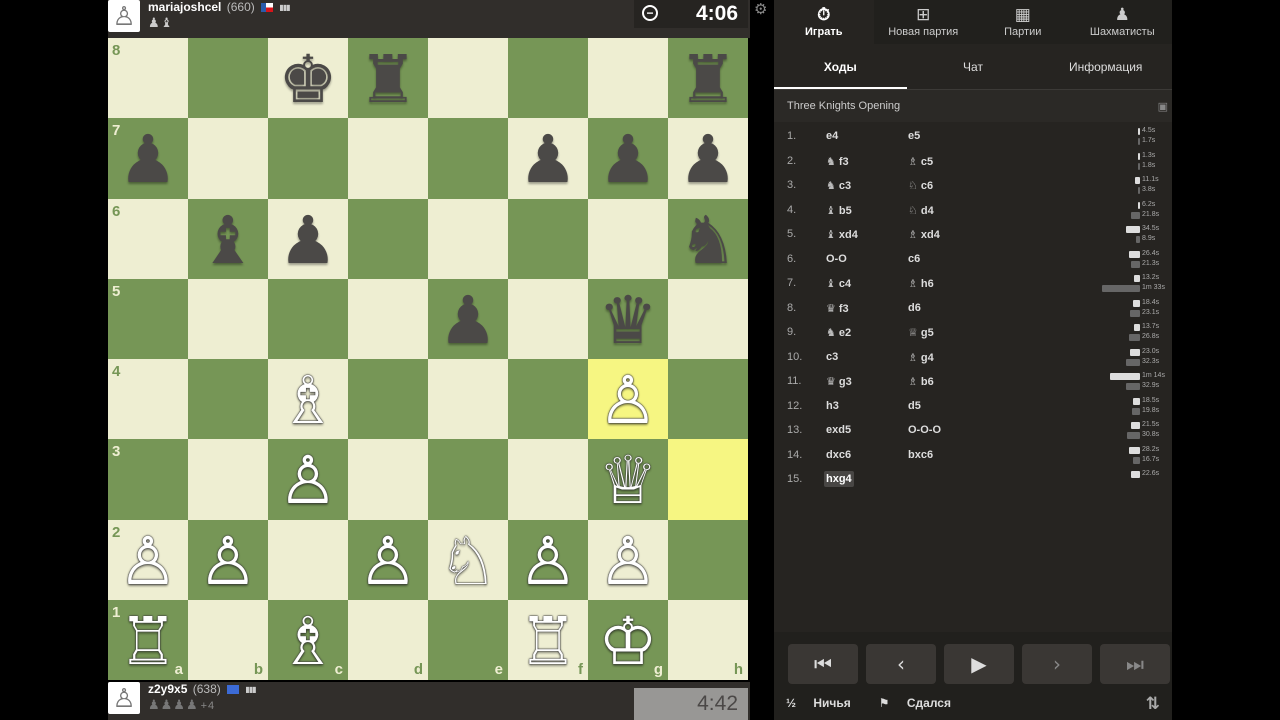 The height and width of the screenshot is (720, 1280). Describe the element at coordinates (1123, 22) in the screenshot. I see `tab-players: ♟ Шахматисты` at that location.